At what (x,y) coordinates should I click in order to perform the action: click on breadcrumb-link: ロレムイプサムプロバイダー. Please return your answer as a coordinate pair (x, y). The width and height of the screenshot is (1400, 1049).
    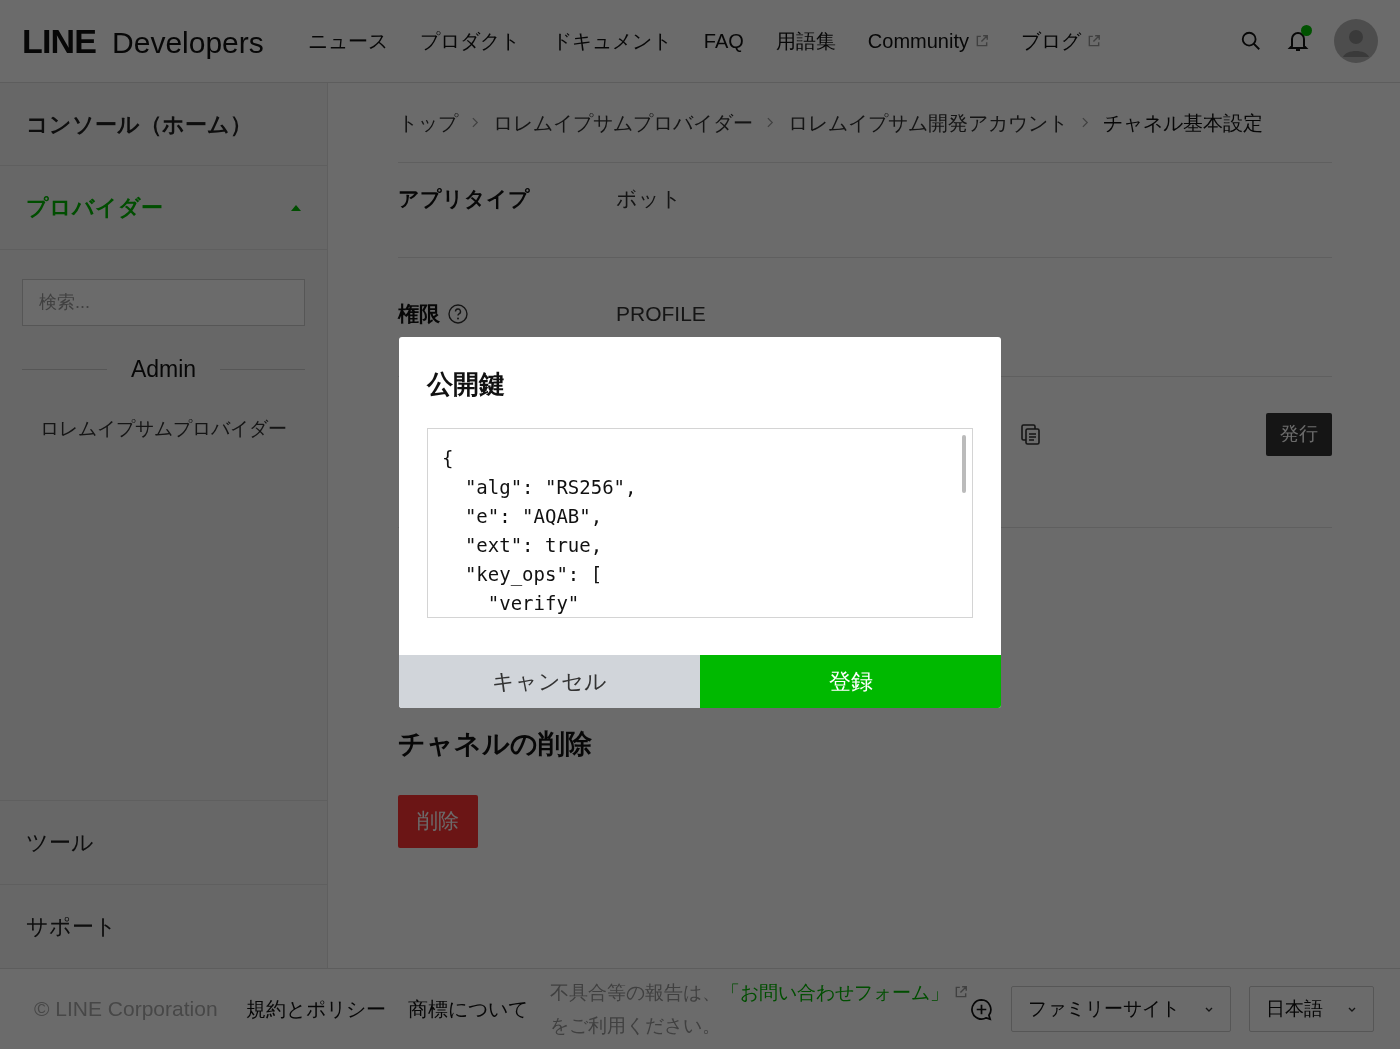
    Looking at the image, I should click on (623, 122).